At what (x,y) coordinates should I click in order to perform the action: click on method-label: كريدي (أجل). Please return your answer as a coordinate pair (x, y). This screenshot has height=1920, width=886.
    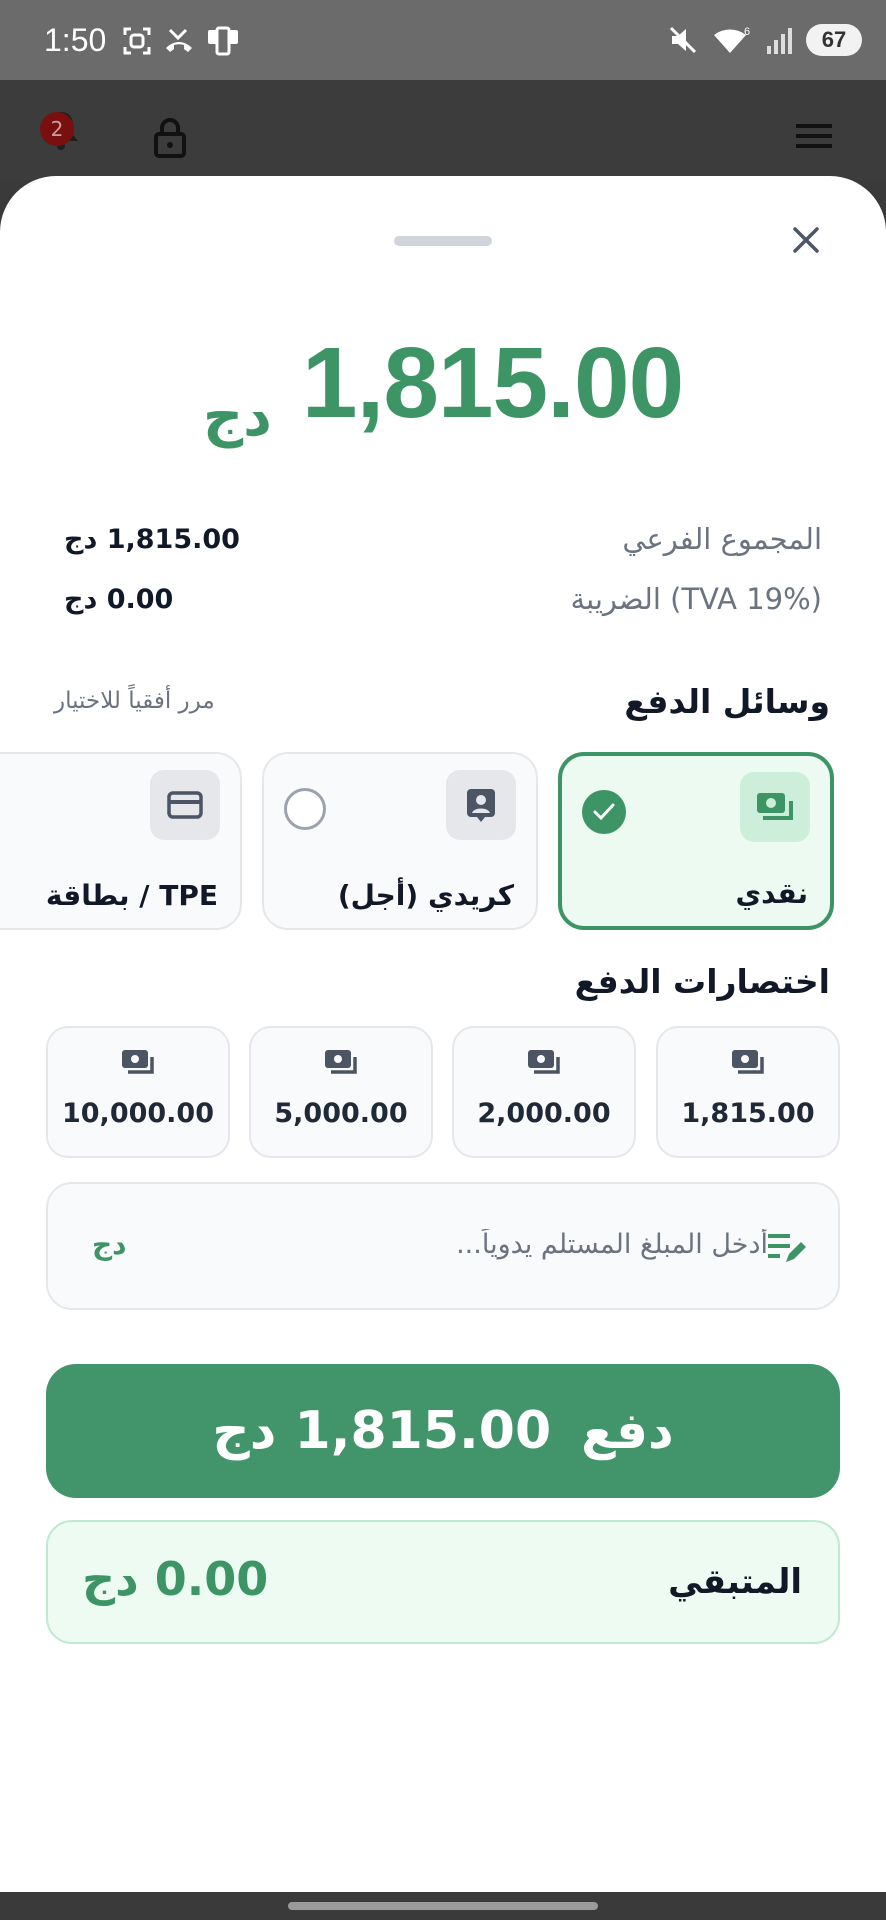
    Looking at the image, I should click on (425, 895).